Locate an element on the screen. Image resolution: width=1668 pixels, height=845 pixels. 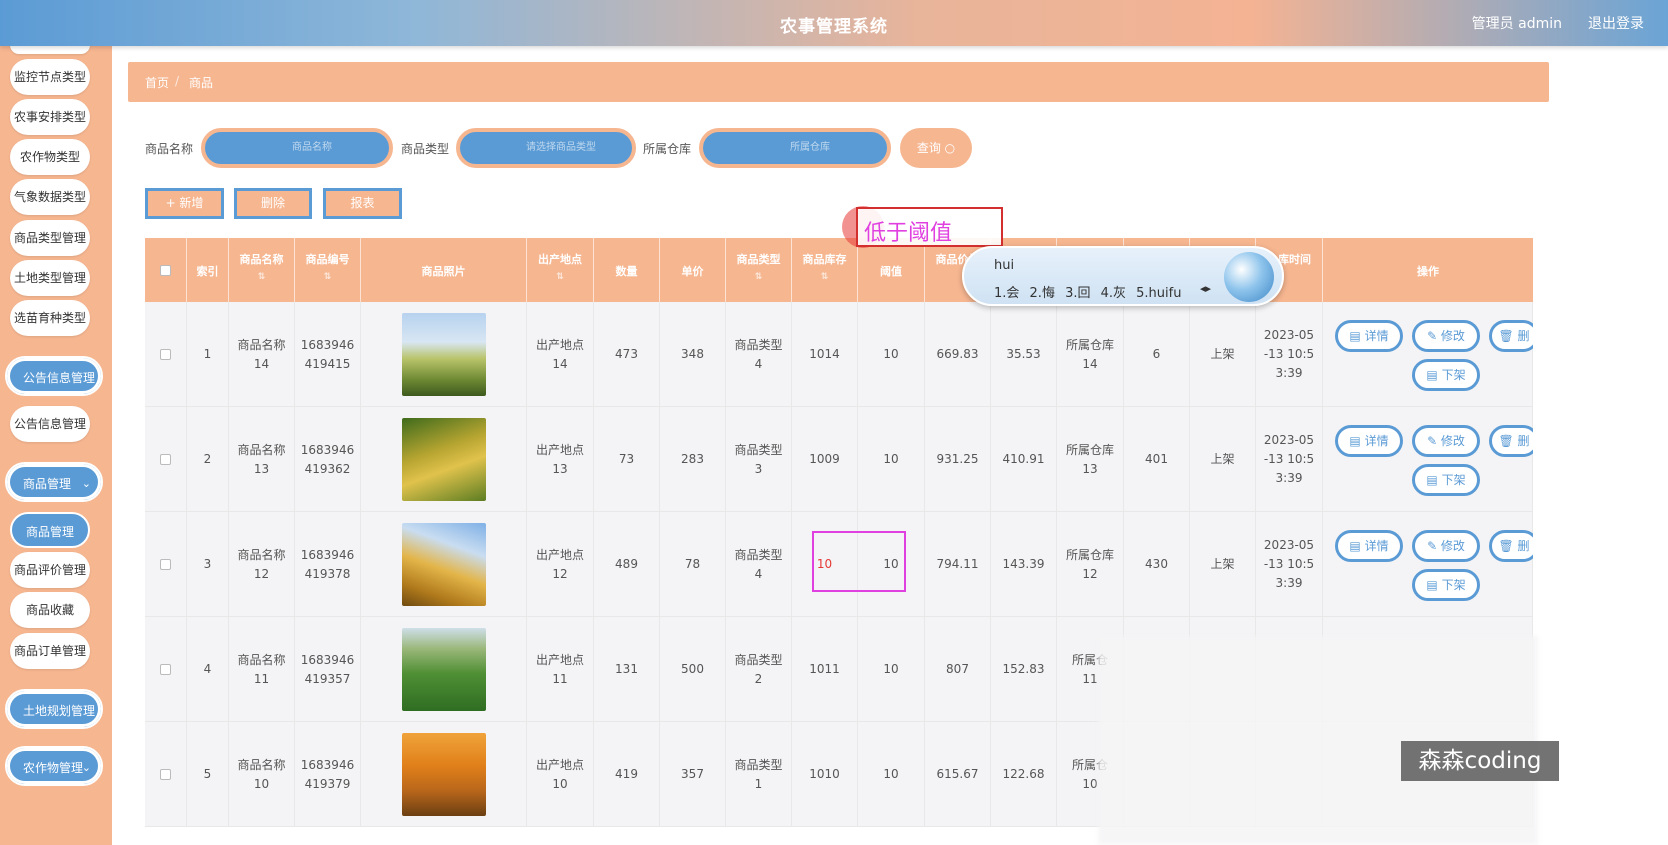
header-type: 商品类型 ⇅ is located at coordinates (759, 270).